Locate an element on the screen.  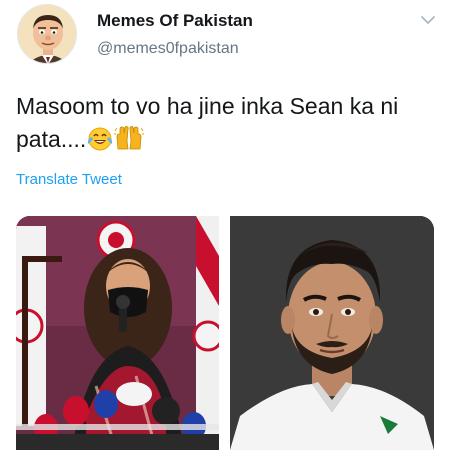
avatar is located at coordinates (47, 34).